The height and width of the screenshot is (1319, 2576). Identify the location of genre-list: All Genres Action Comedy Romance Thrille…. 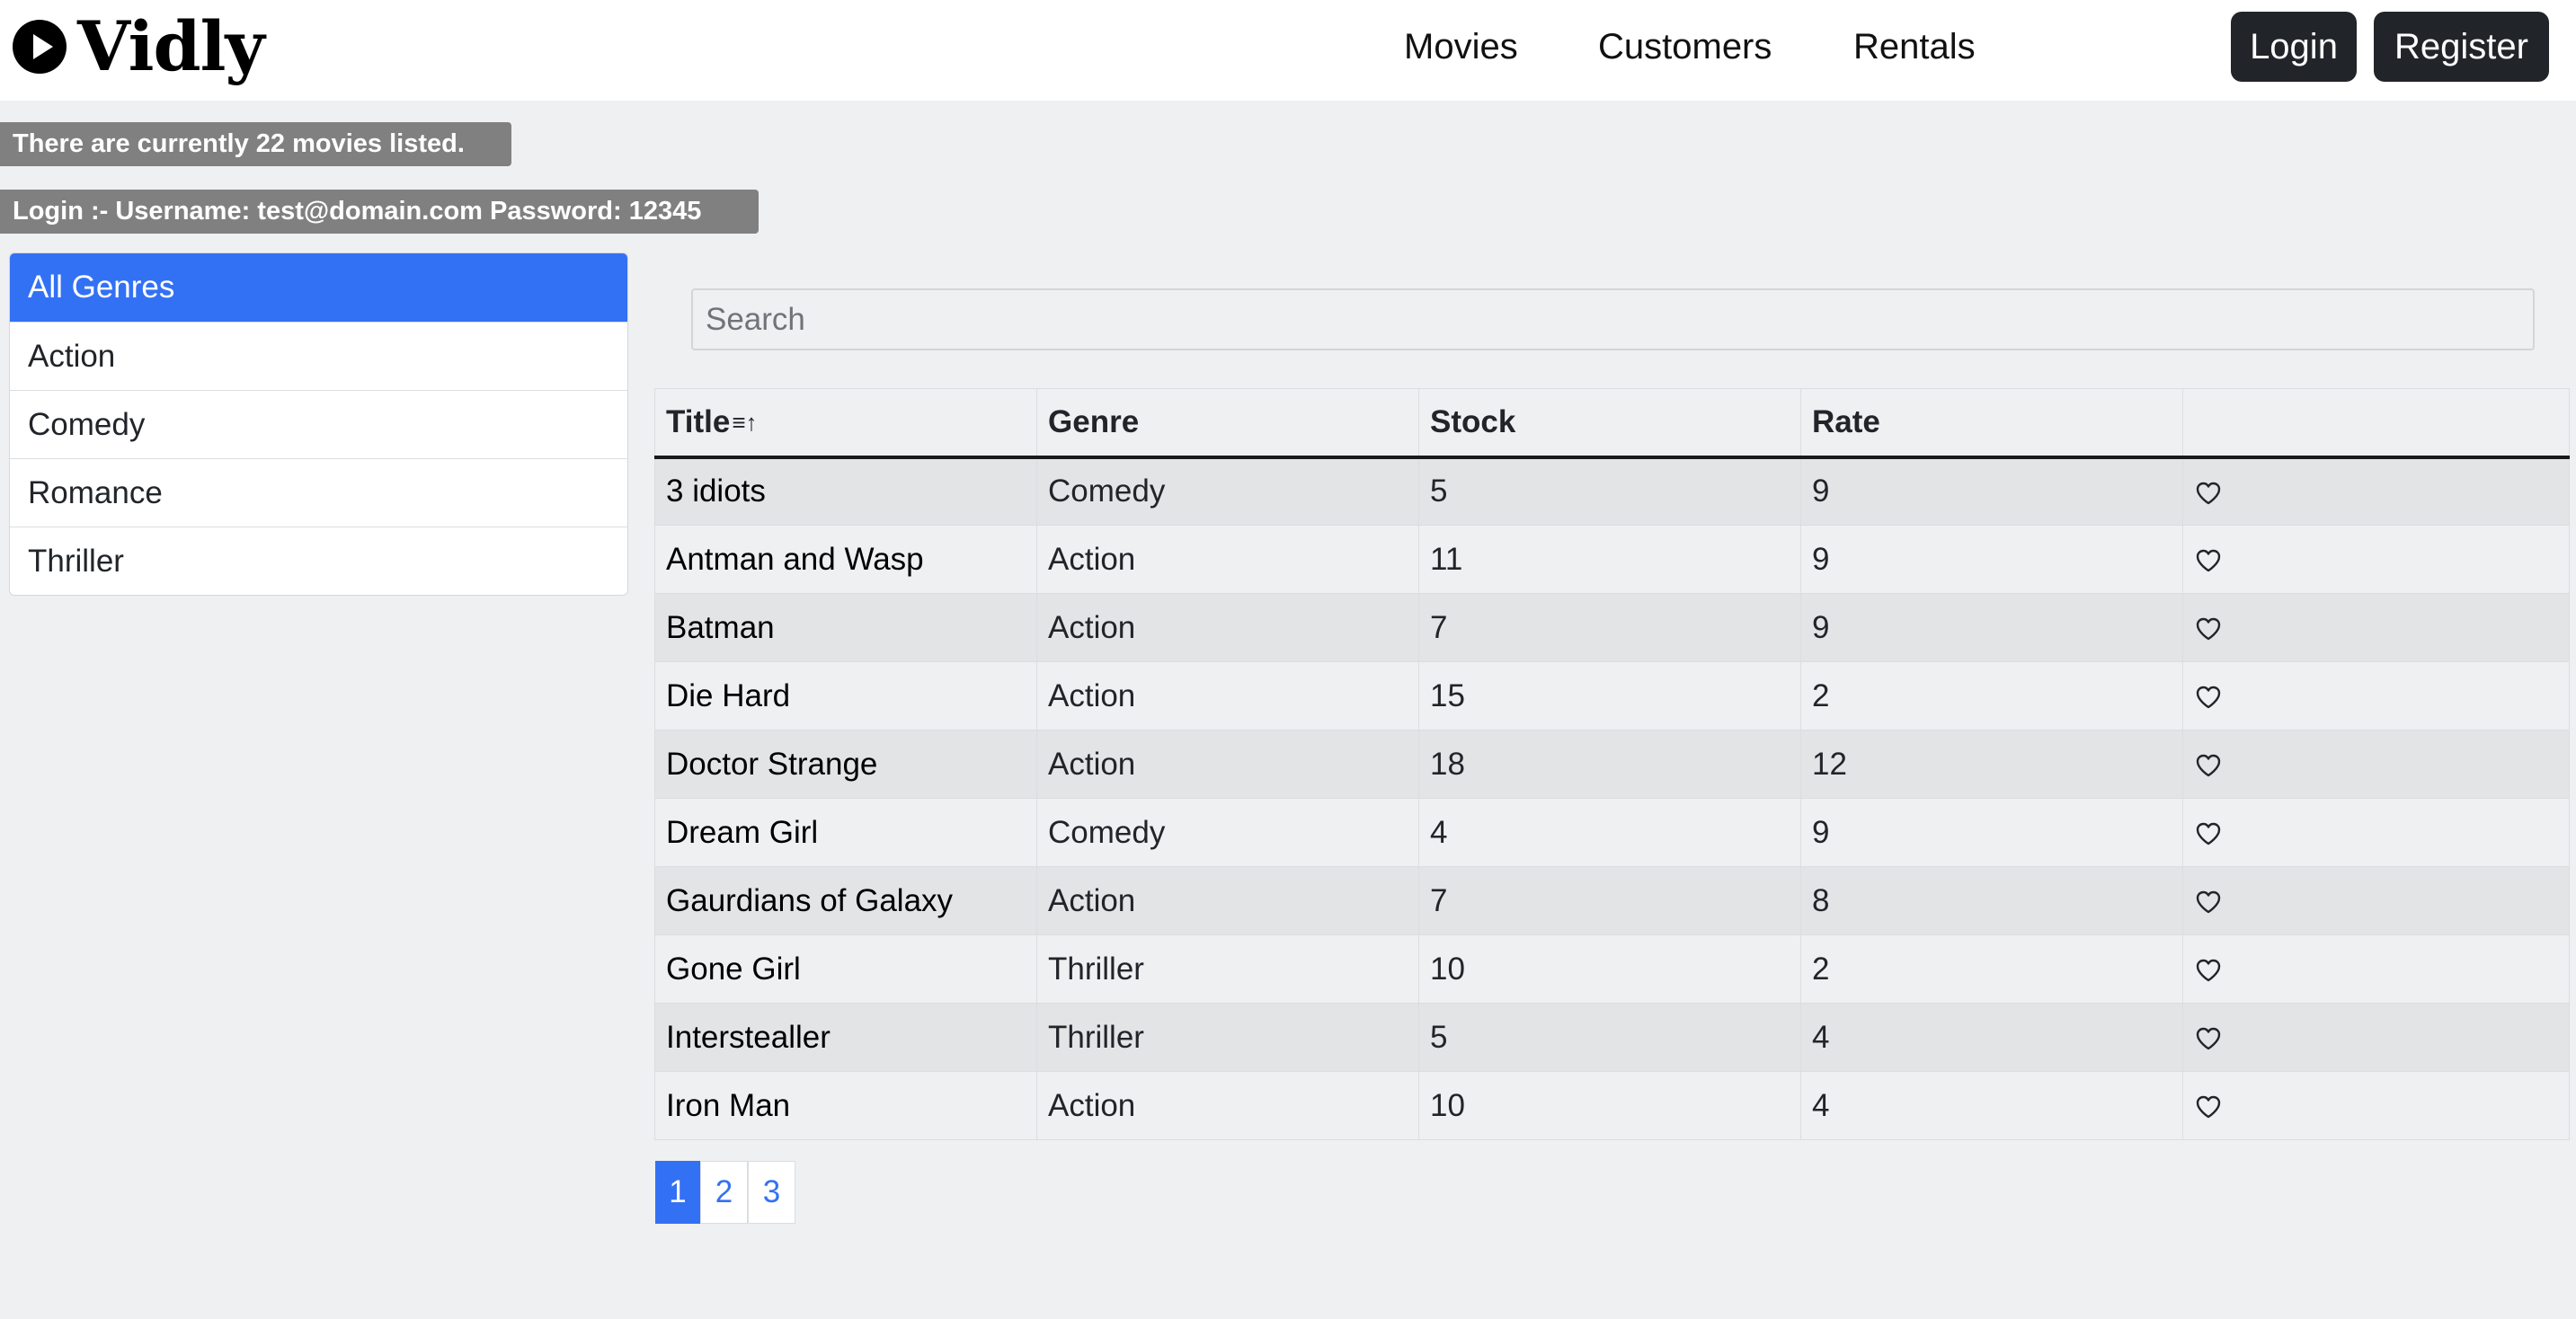
(318, 424).